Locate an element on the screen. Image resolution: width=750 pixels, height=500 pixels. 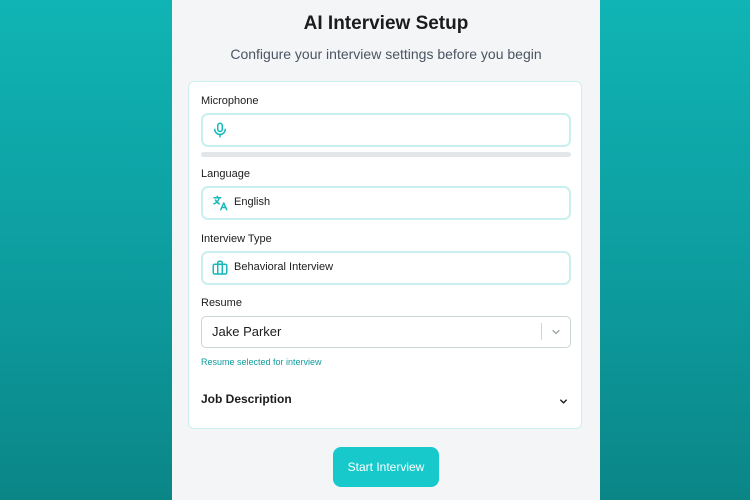
start-interview-button: Start Interview is located at coordinates (386, 467).